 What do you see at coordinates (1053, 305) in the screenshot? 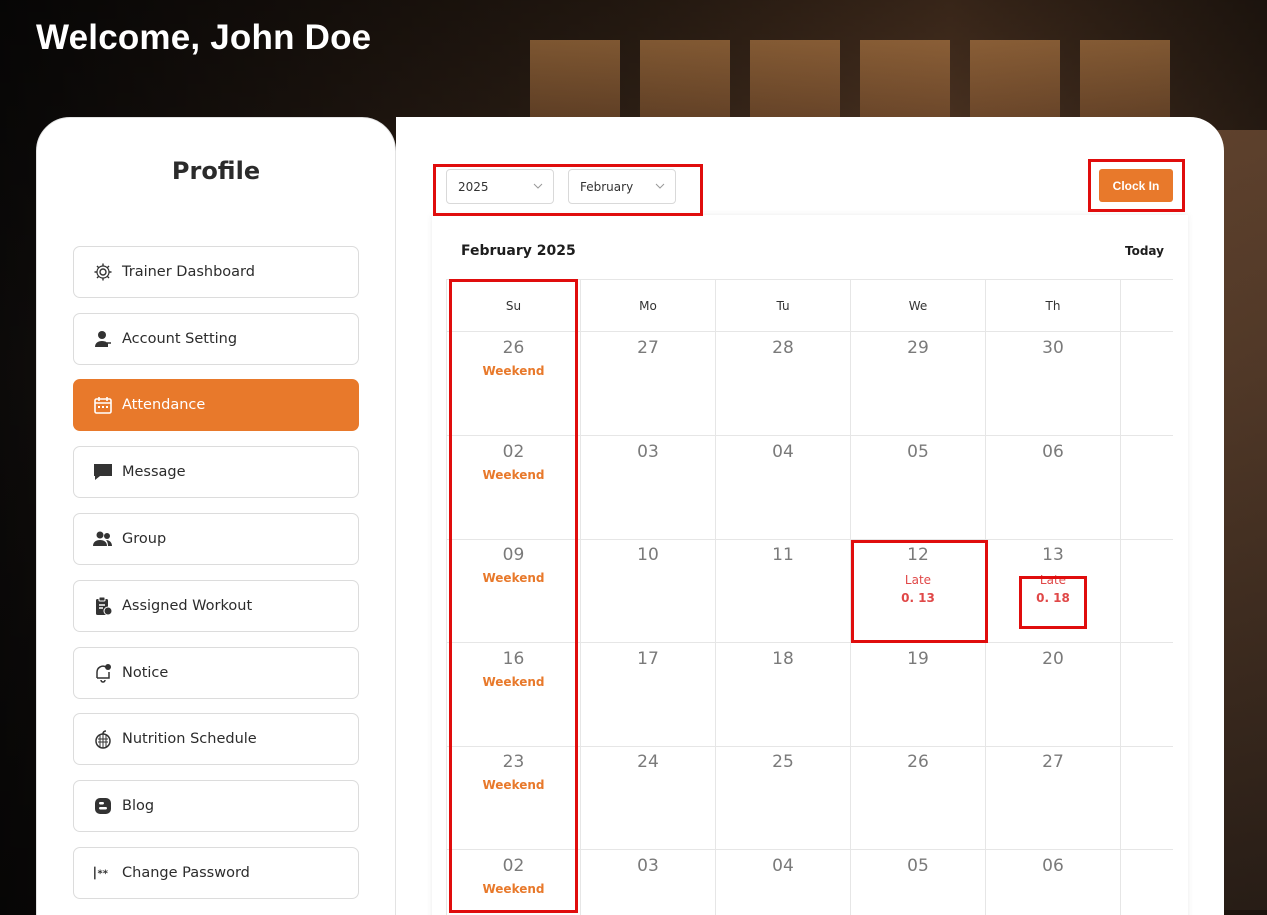
I see `weekday-header: Th` at bounding box center [1053, 305].